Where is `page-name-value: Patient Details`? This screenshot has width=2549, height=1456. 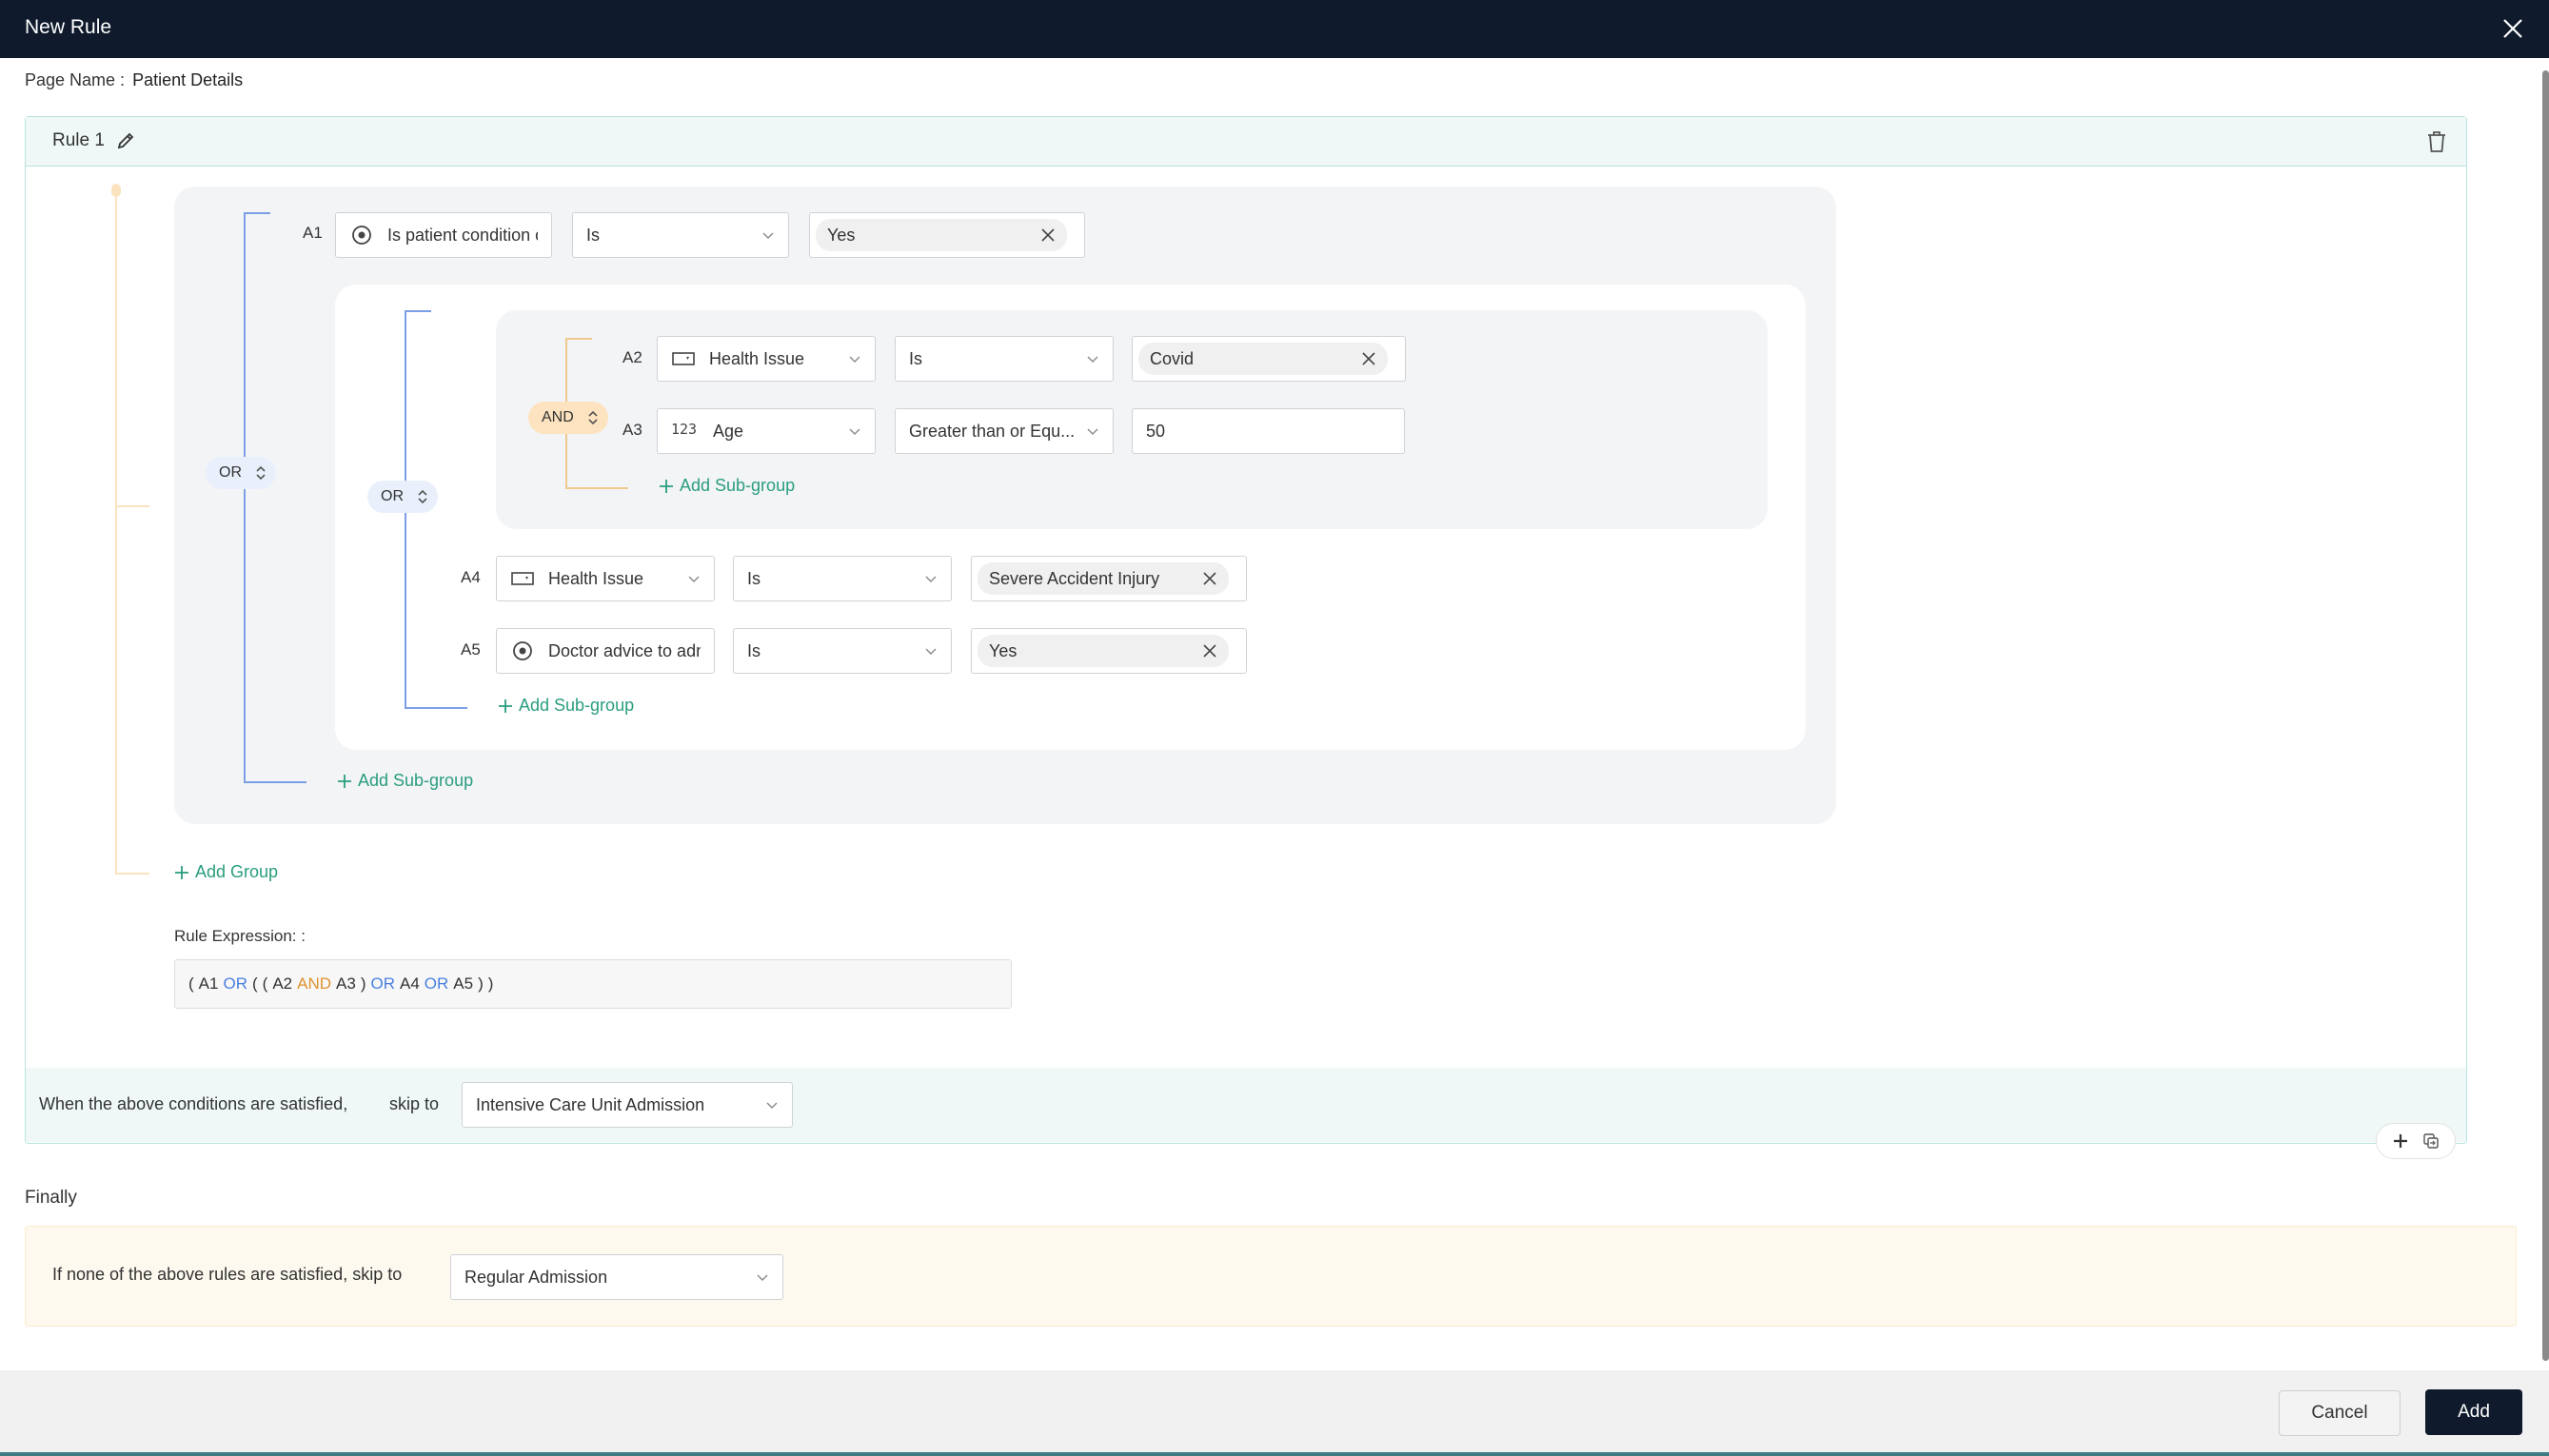
page-name-value: Patient Details is located at coordinates (188, 79).